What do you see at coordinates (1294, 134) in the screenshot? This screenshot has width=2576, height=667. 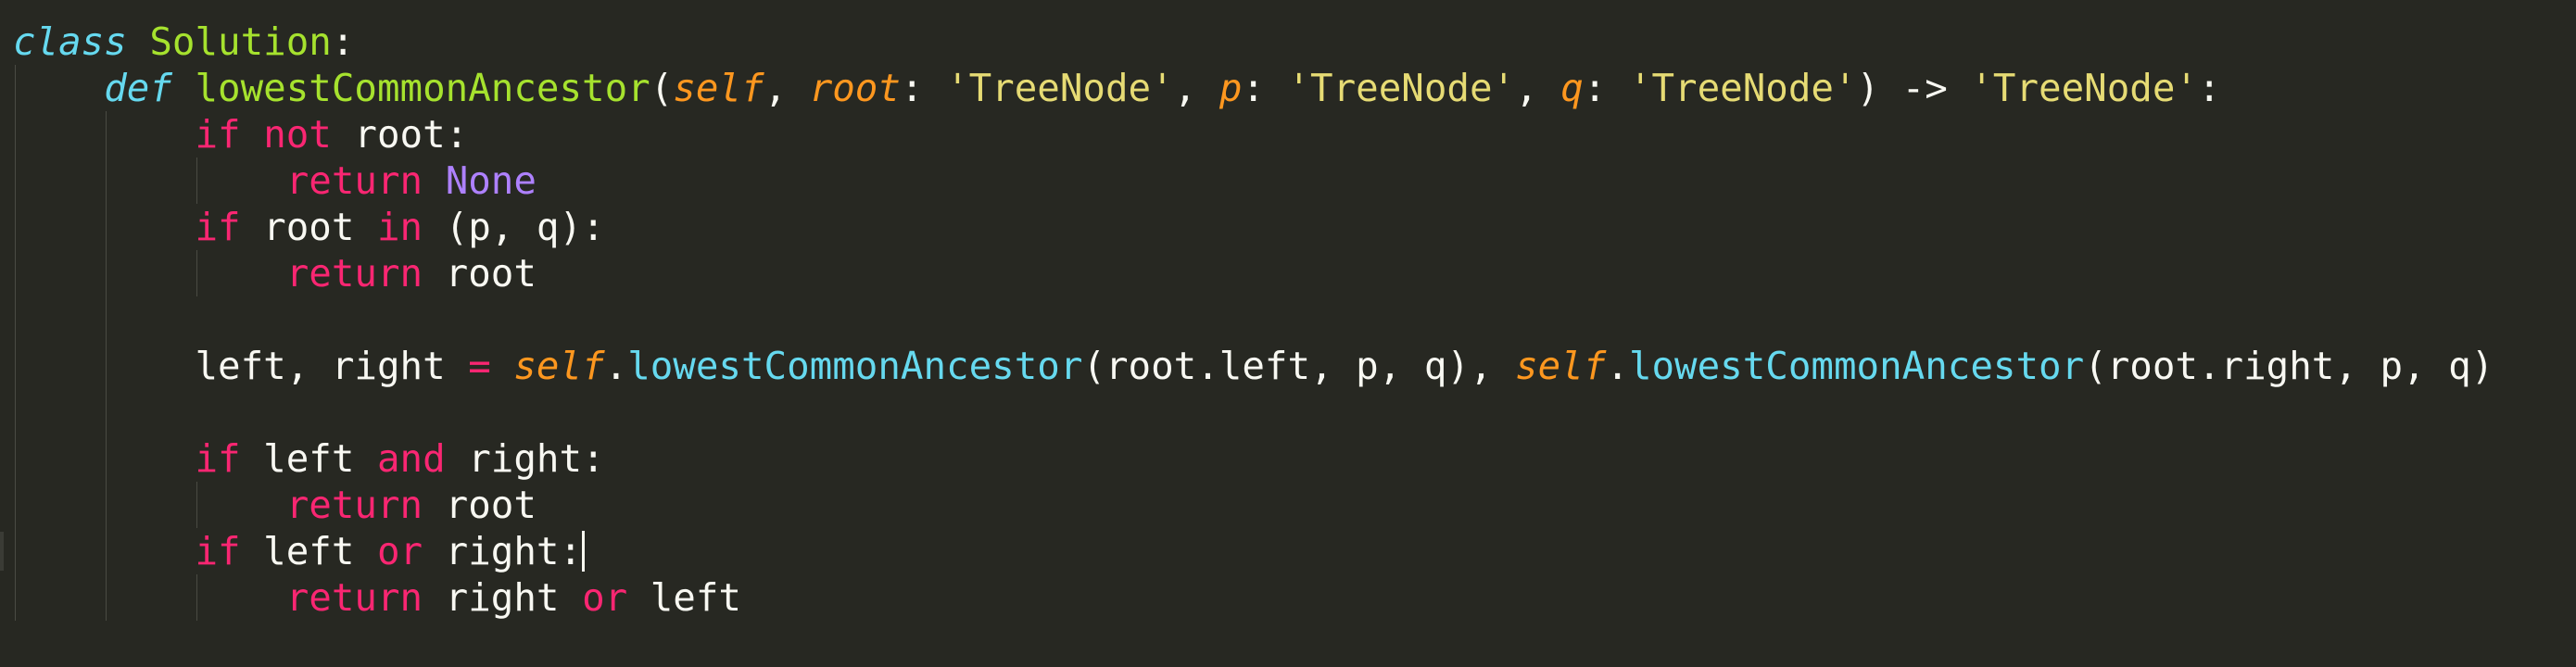 I see `code-line: if not root:` at bounding box center [1294, 134].